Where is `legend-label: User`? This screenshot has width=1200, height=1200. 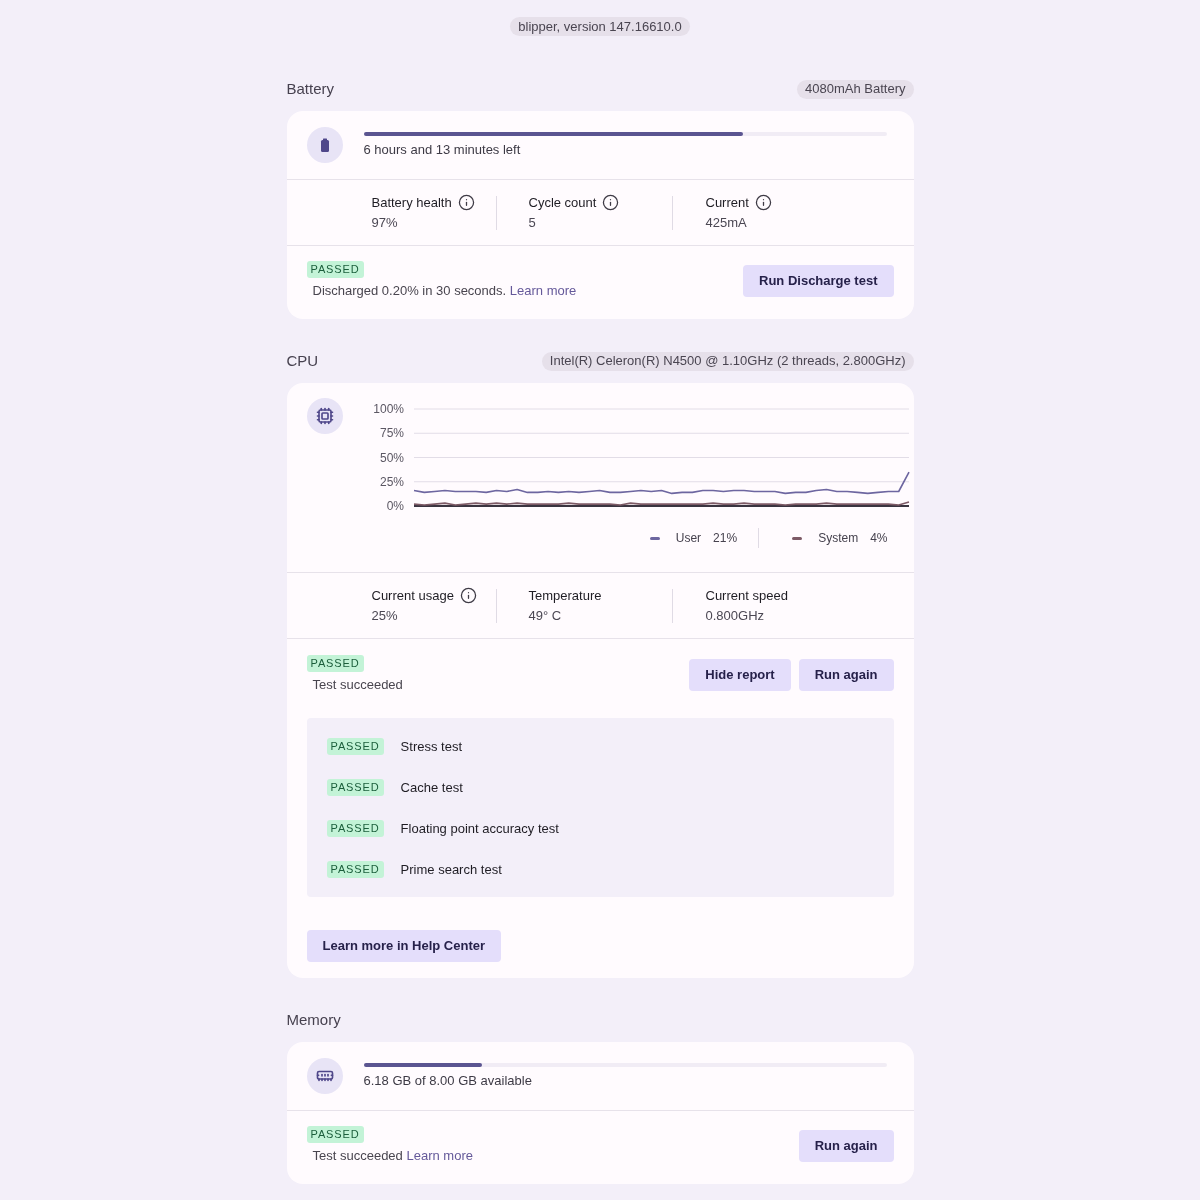 legend-label: User is located at coordinates (688, 538).